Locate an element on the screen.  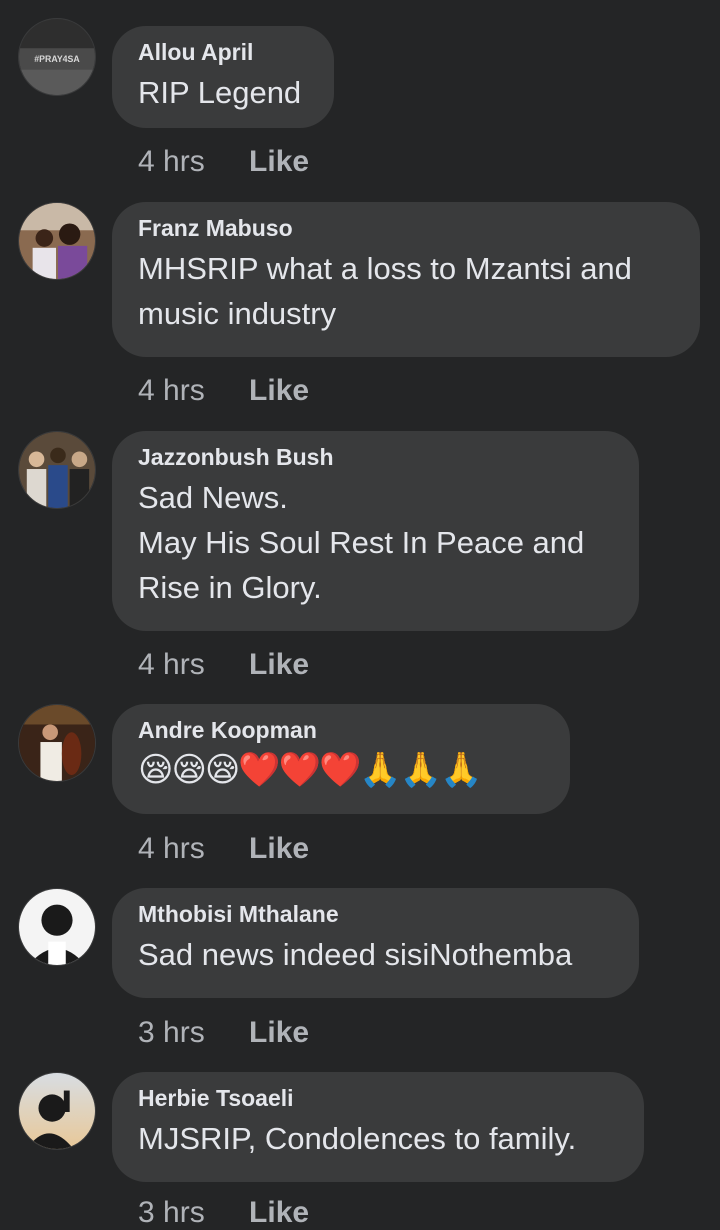
comment-bubble: Andre Koopman 😪😪😪❤️❤️❤️🙏🙏🙏 is located at coordinates (341, 759).